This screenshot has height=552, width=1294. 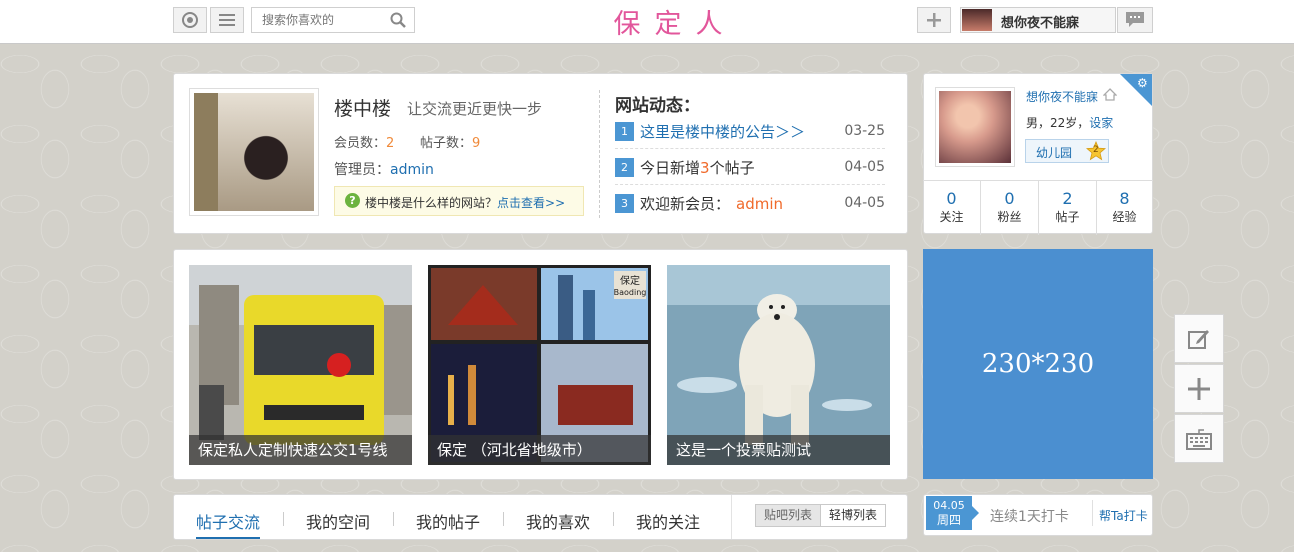 I want to click on forum-name: 楼中楼, so click(x=363, y=109).